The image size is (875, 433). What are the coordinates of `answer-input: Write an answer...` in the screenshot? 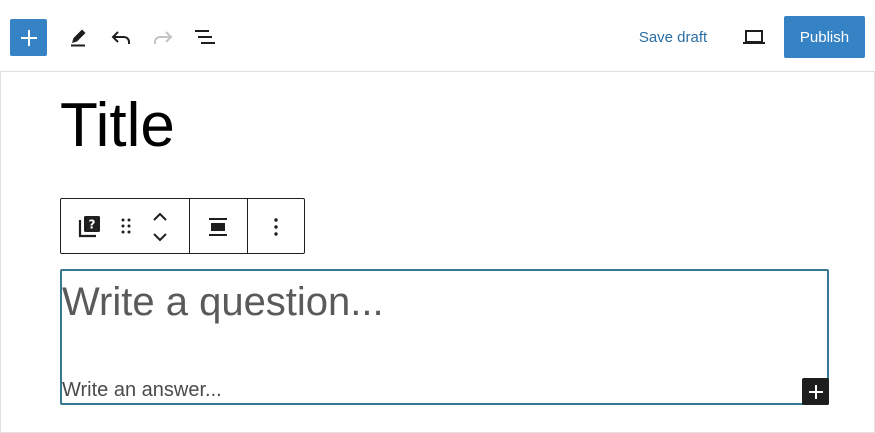 It's located at (142, 390).